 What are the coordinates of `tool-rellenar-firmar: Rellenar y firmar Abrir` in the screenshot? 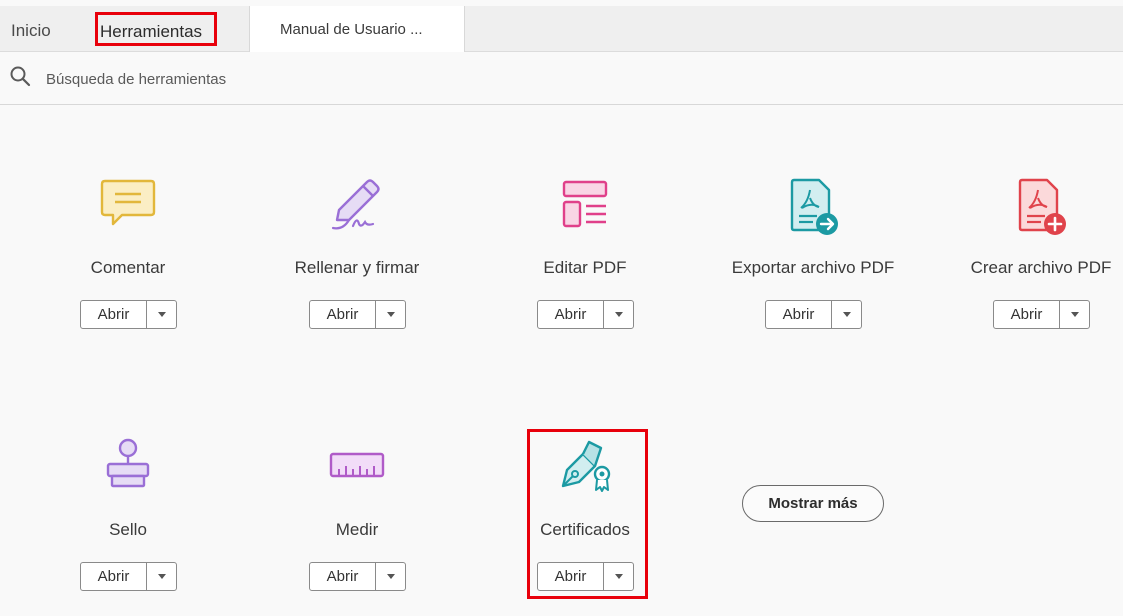 It's located at (357, 261).